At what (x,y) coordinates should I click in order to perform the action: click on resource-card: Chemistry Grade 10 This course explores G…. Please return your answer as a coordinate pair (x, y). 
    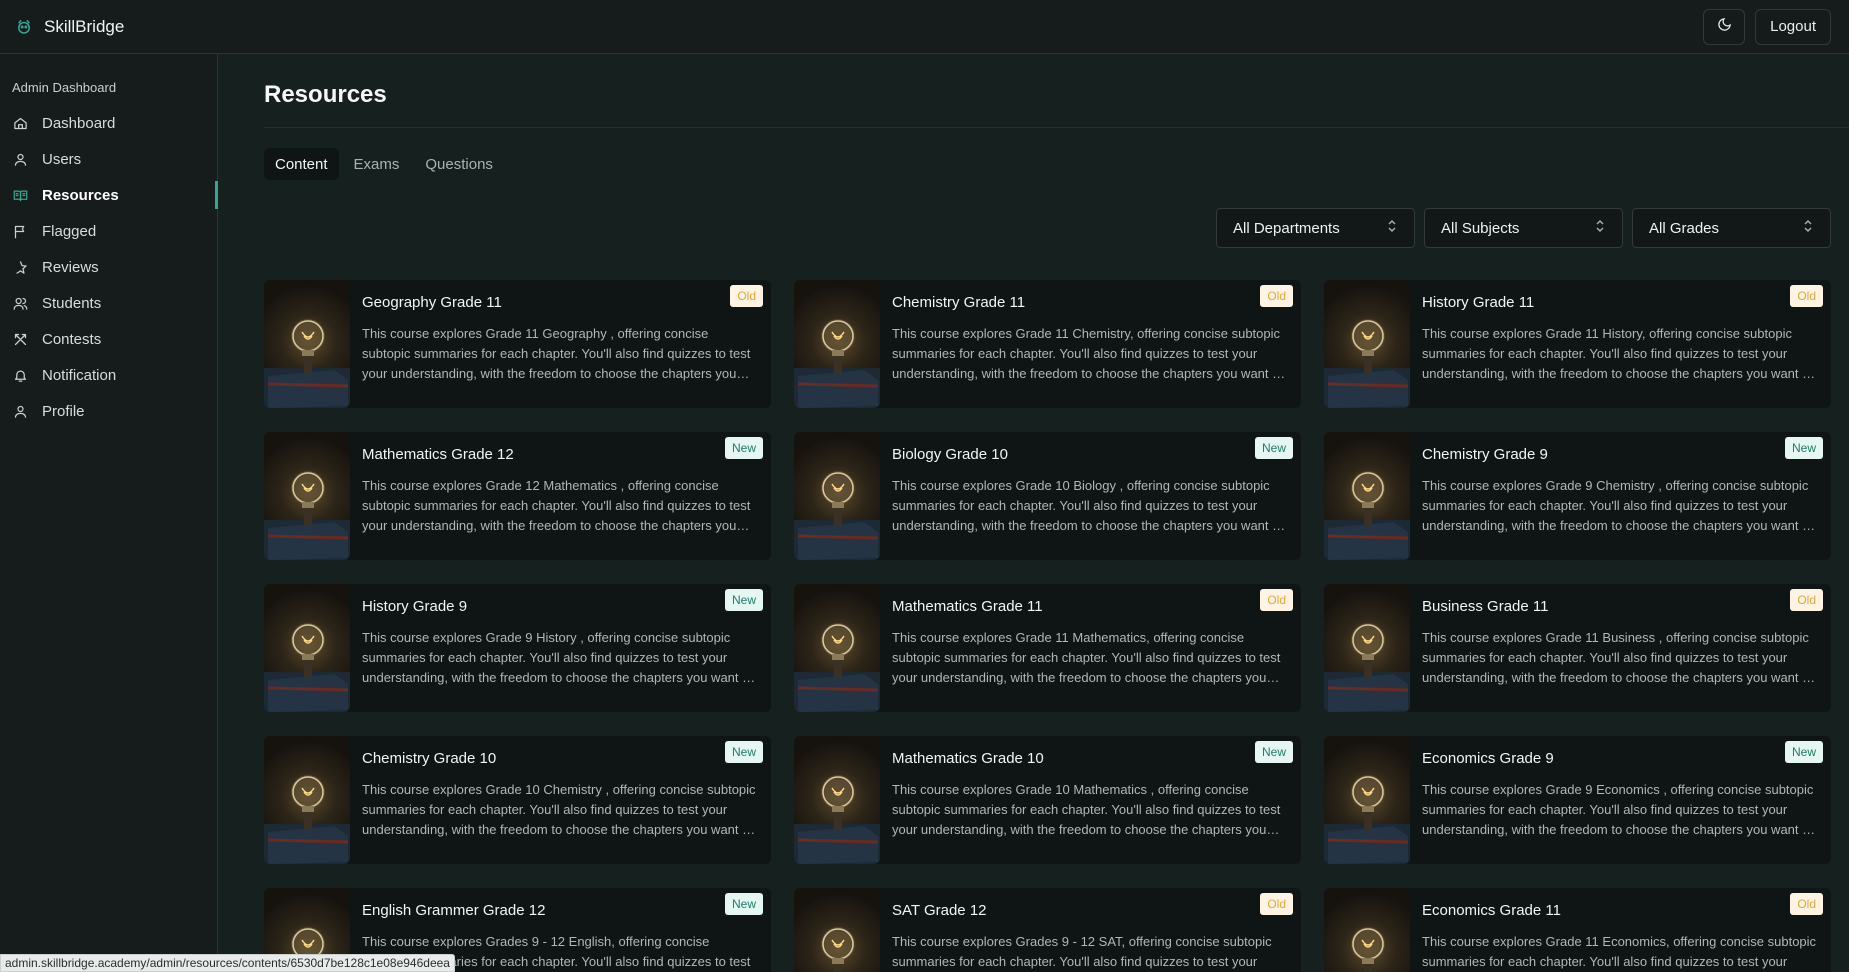
    Looking at the image, I should click on (517, 800).